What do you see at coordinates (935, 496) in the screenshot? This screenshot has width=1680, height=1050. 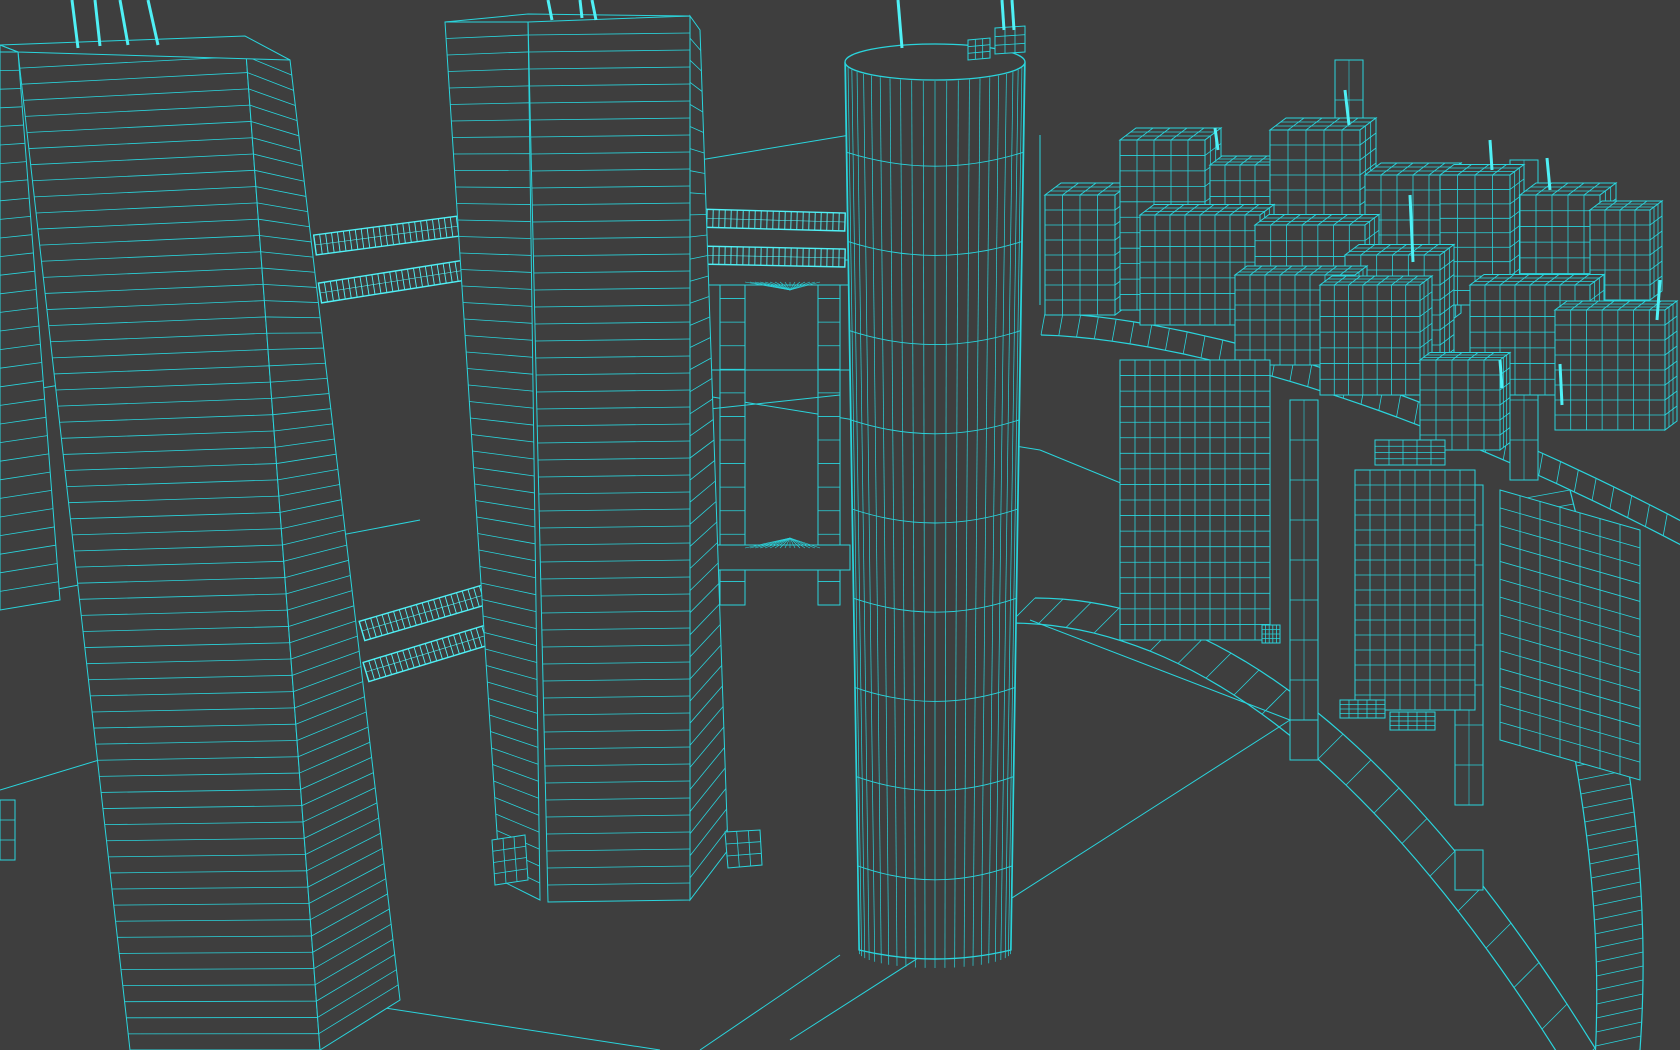 I see `cylinder-tower` at bounding box center [935, 496].